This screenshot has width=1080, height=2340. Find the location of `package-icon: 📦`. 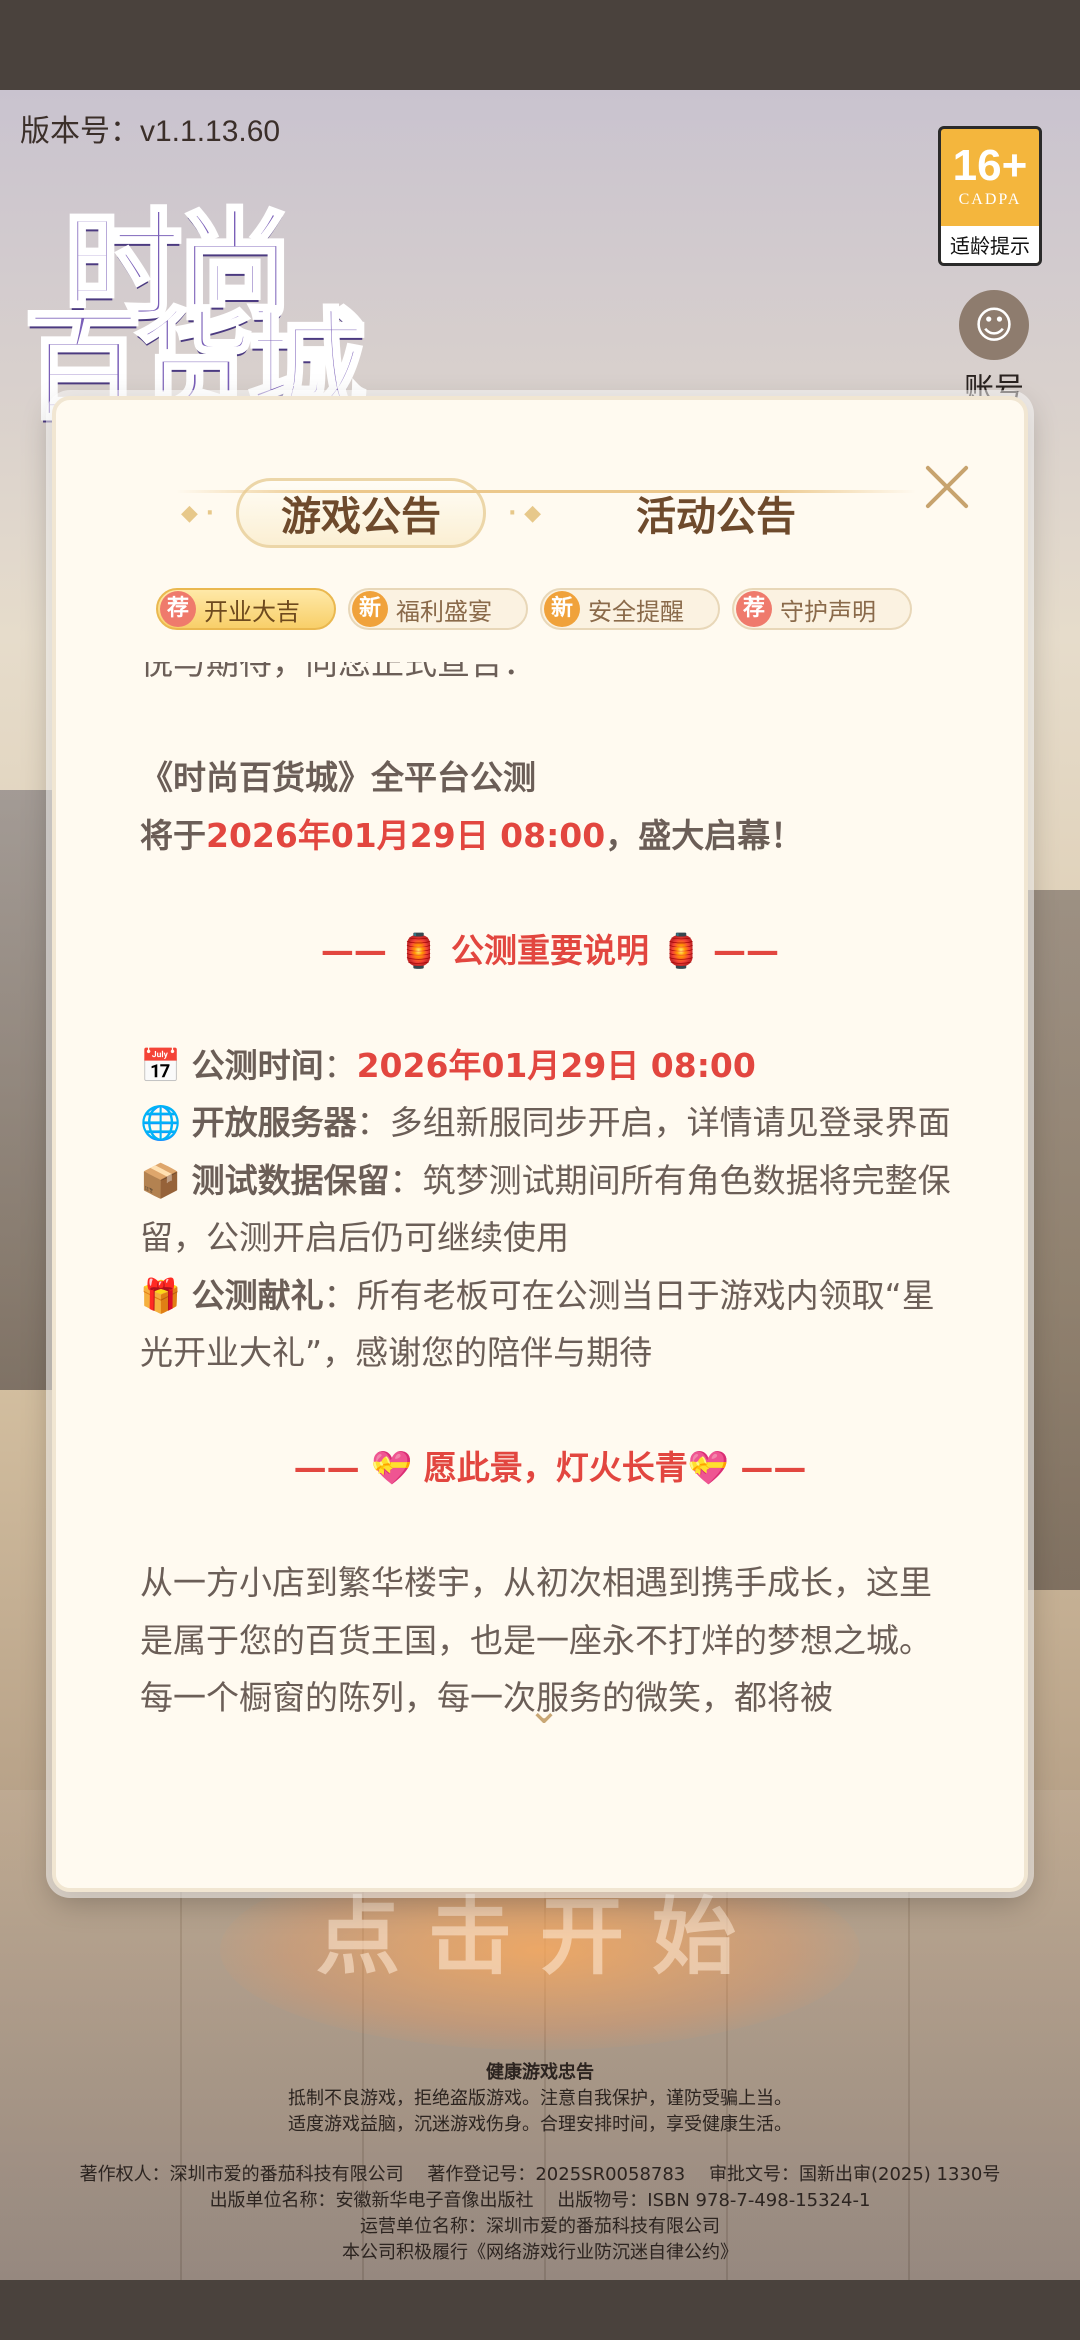

package-icon: 📦 is located at coordinates (161, 1180).